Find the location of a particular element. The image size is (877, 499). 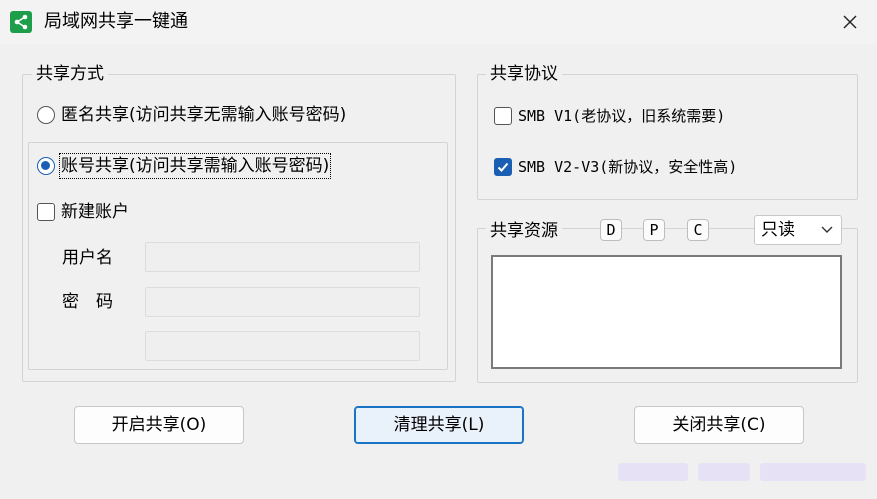

smb-v2-checkbox: SMB V2-V3(新协议，安全性高) is located at coordinates (615, 167).